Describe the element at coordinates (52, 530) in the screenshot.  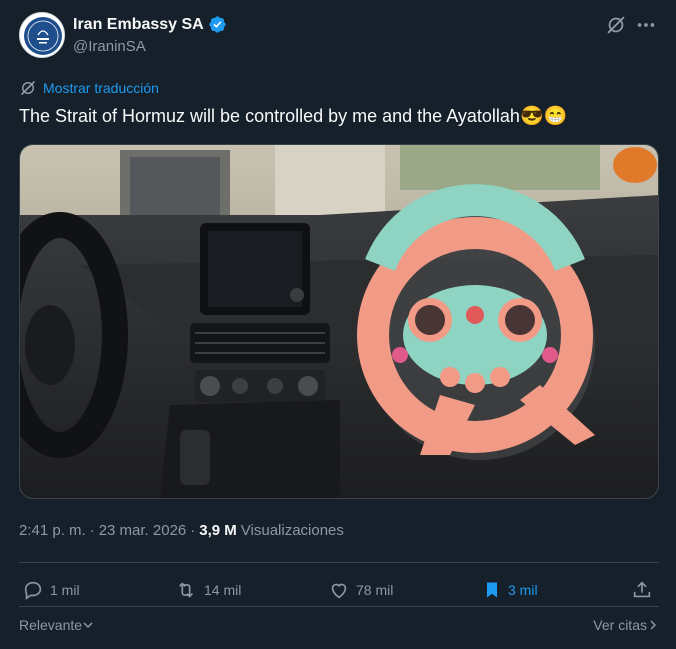
I see `tweet-time: 2:41 p. m.` at that location.